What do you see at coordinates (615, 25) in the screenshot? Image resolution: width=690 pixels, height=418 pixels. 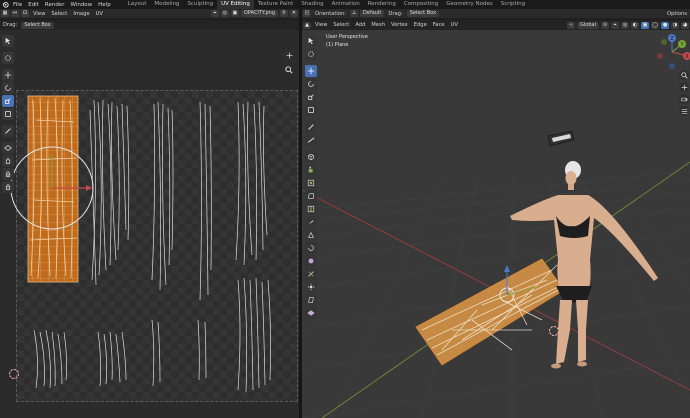 I see `snap-toggle-icon: ⌖` at bounding box center [615, 25].